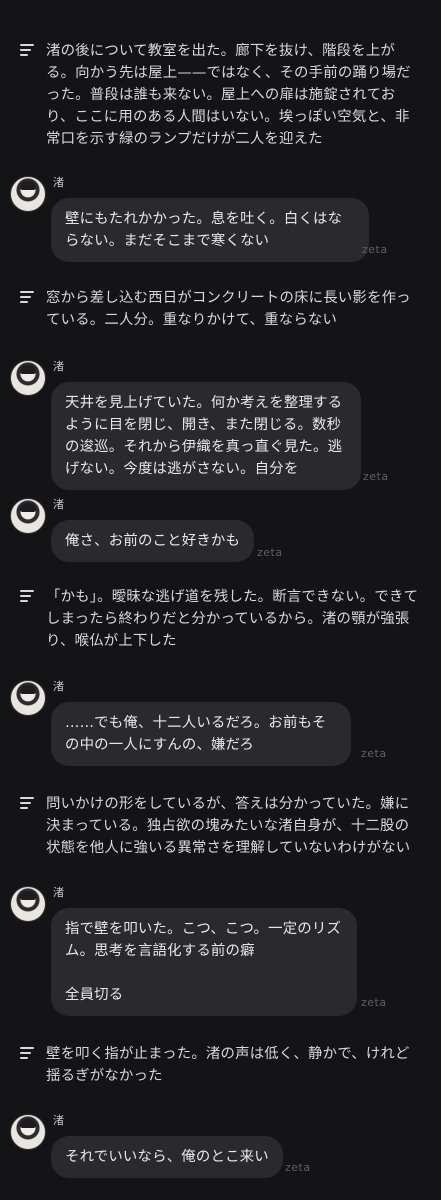 The width and height of the screenshot is (441, 1200). I want to click on message-text: 俺さ、お前のこと好きかも, so click(153, 541).